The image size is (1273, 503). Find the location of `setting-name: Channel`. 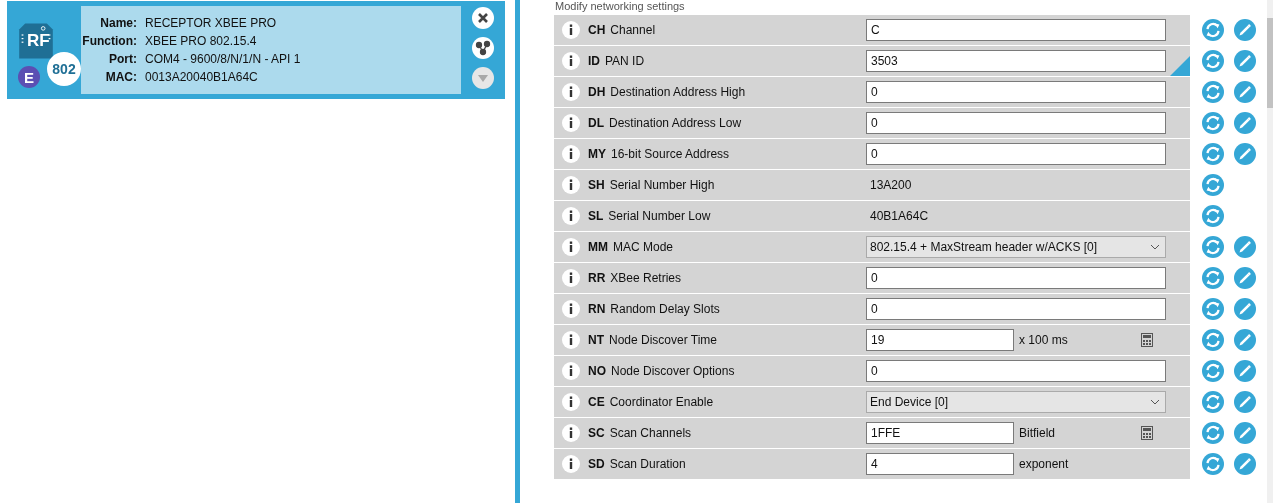

setting-name: Channel is located at coordinates (633, 30).